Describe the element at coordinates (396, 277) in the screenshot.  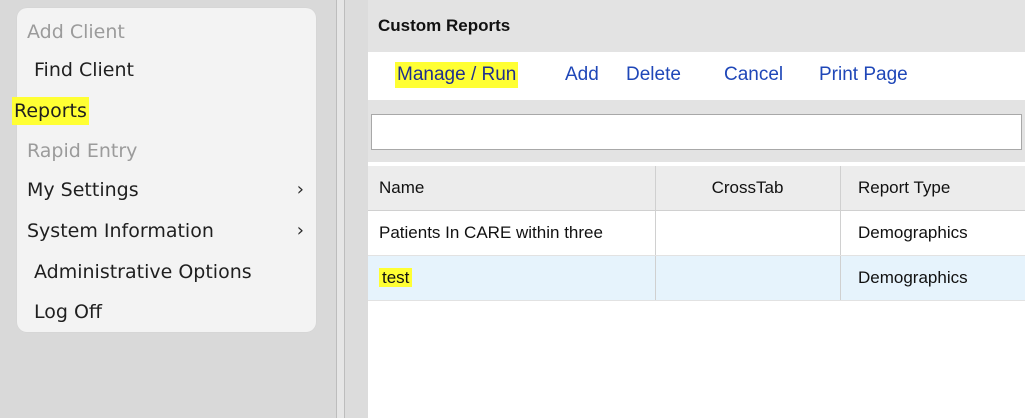
I see `cell-name-text: test` at that location.